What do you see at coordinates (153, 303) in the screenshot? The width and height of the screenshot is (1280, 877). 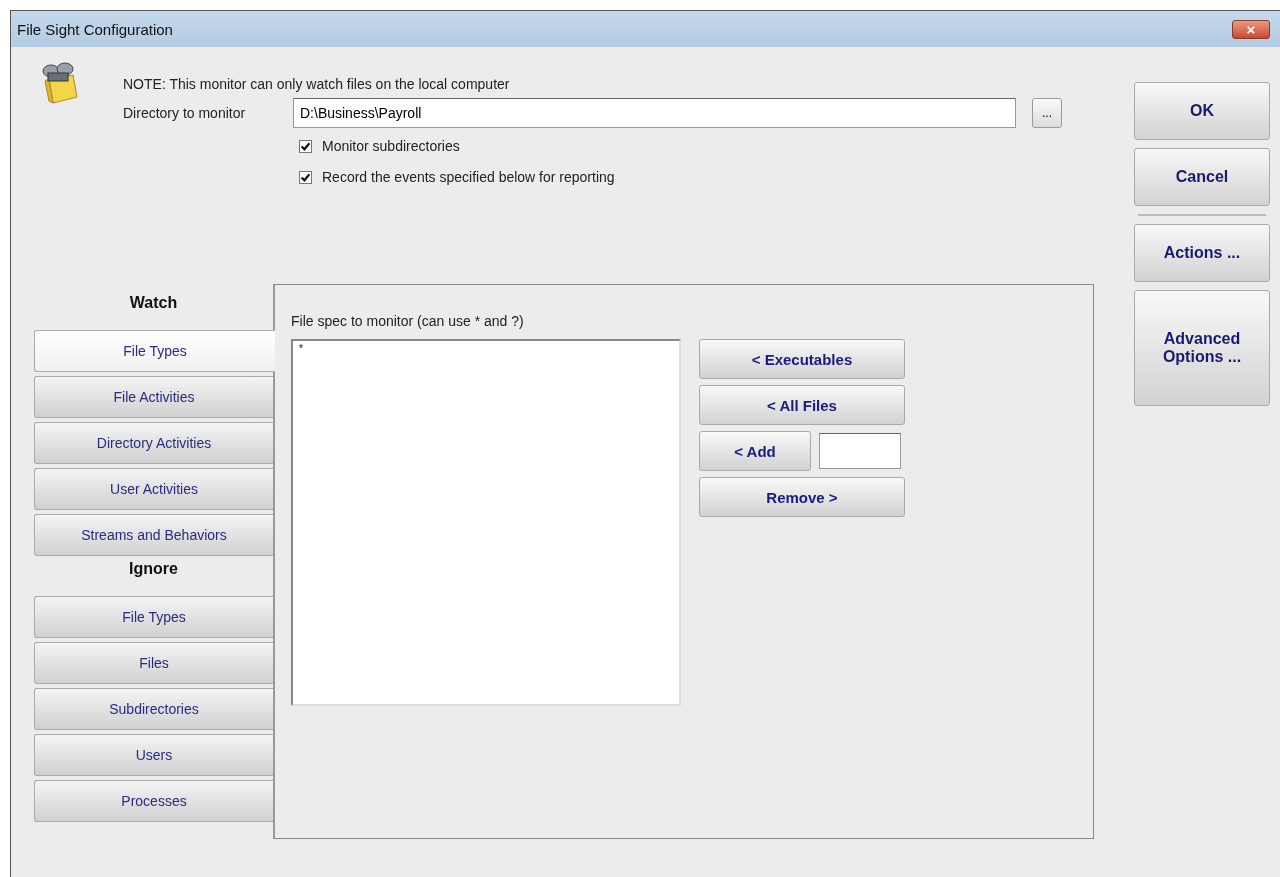 I see `section-heading: Watch` at bounding box center [153, 303].